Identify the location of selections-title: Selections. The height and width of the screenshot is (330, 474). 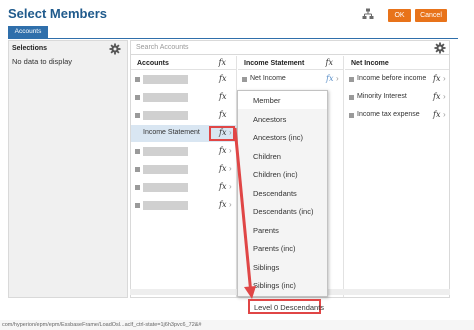
(30, 48).